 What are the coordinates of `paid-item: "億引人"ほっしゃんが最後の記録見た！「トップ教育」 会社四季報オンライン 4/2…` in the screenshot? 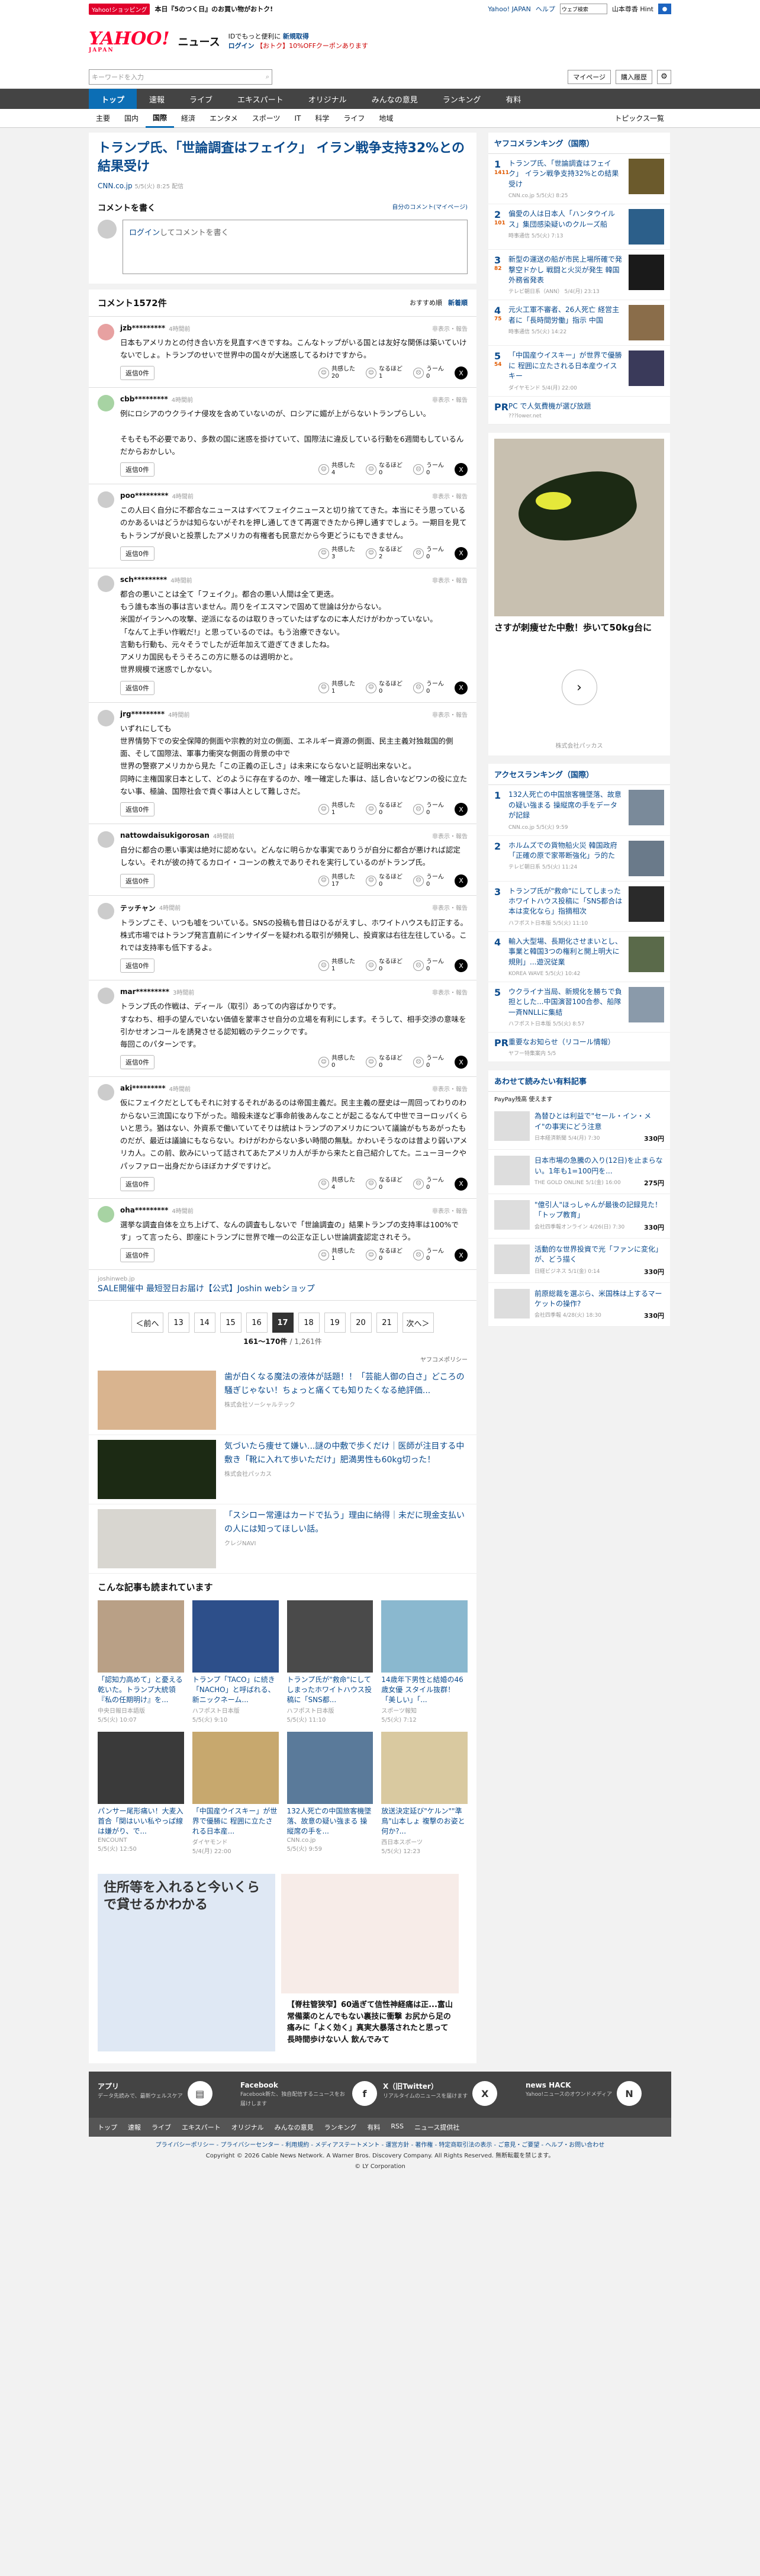 It's located at (579, 1217).